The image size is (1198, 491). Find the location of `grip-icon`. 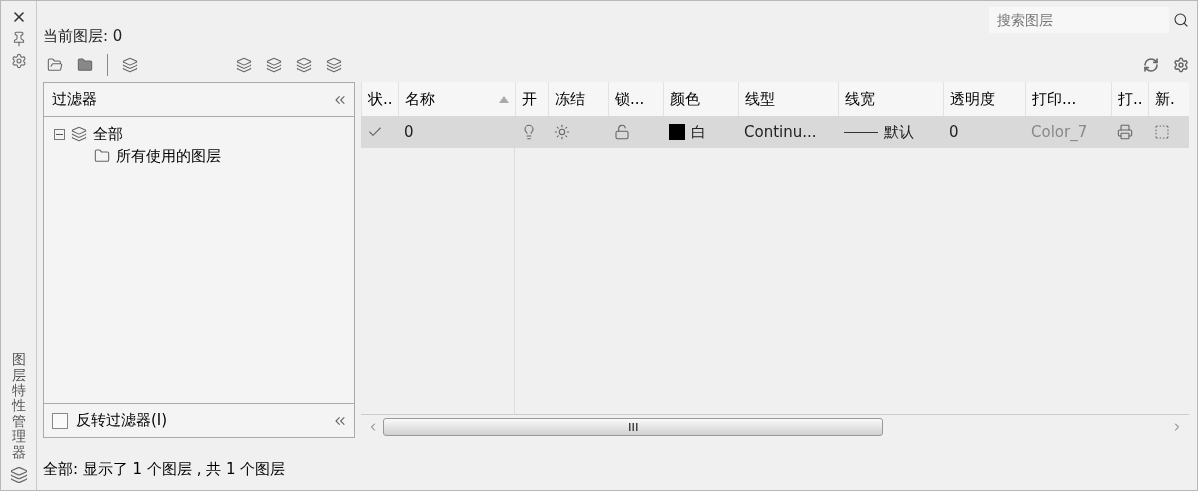

grip-icon is located at coordinates (633, 426).